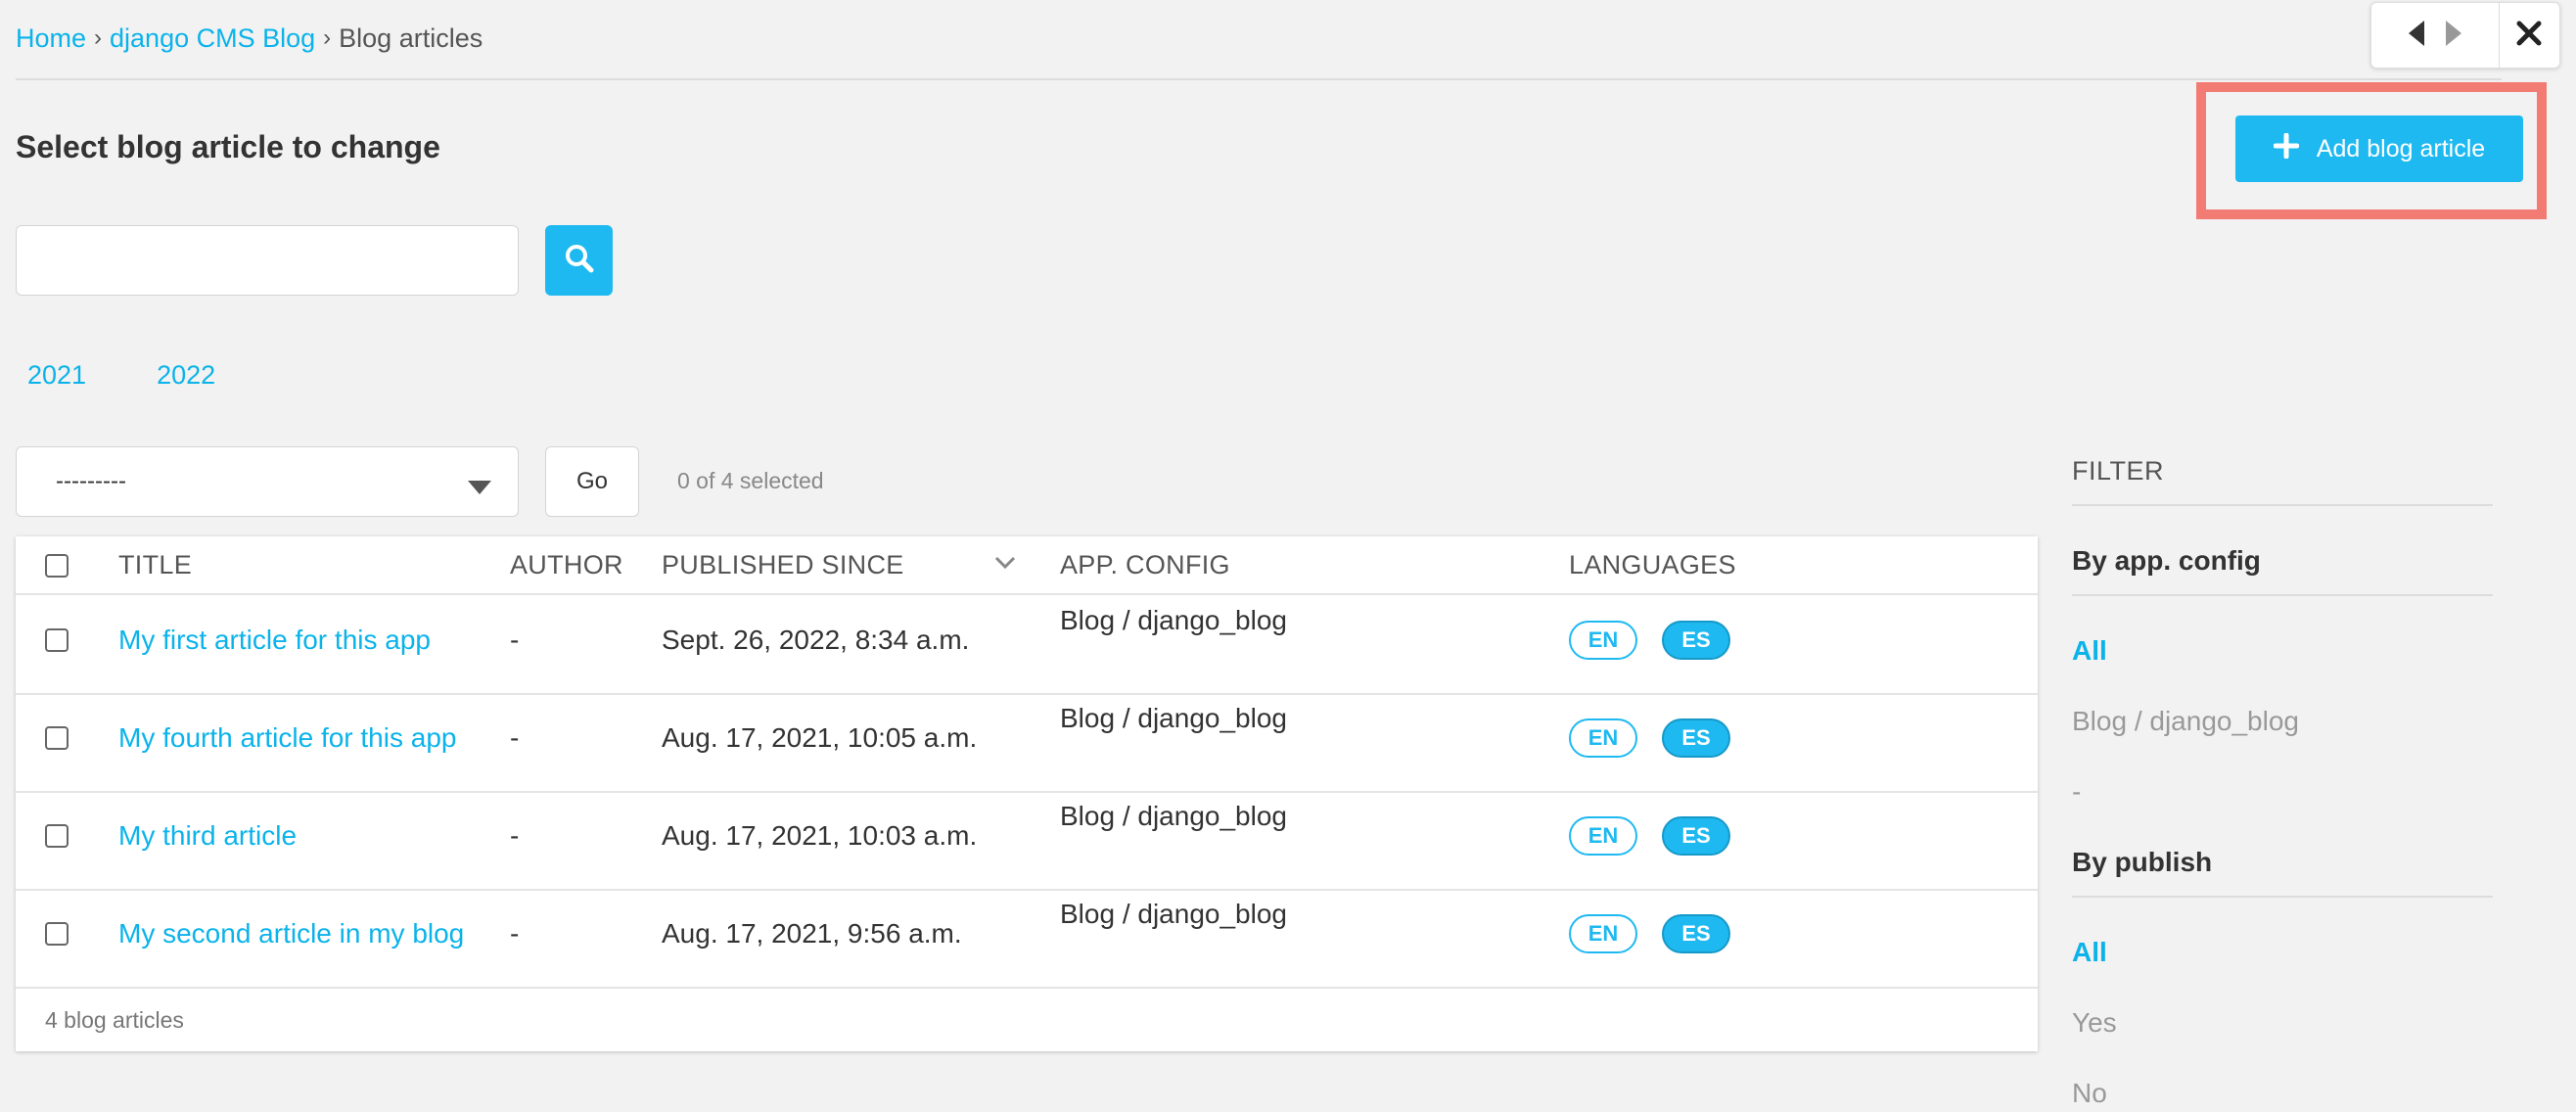 Image resolution: width=2576 pixels, height=1112 pixels. What do you see at coordinates (2286, 148) in the screenshot?
I see `plus-icon` at bounding box center [2286, 148].